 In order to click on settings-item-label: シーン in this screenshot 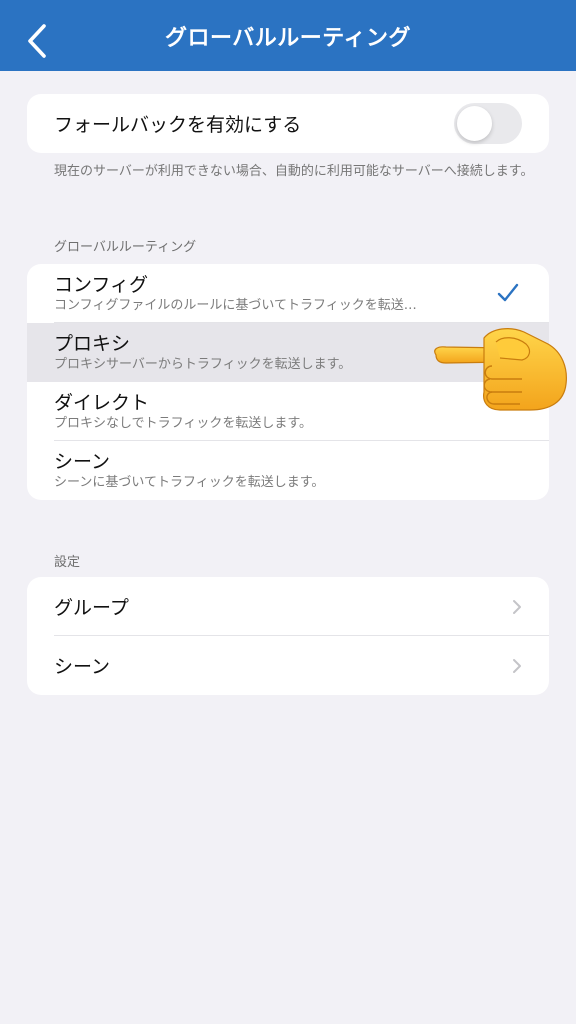, I will do `click(82, 667)`.